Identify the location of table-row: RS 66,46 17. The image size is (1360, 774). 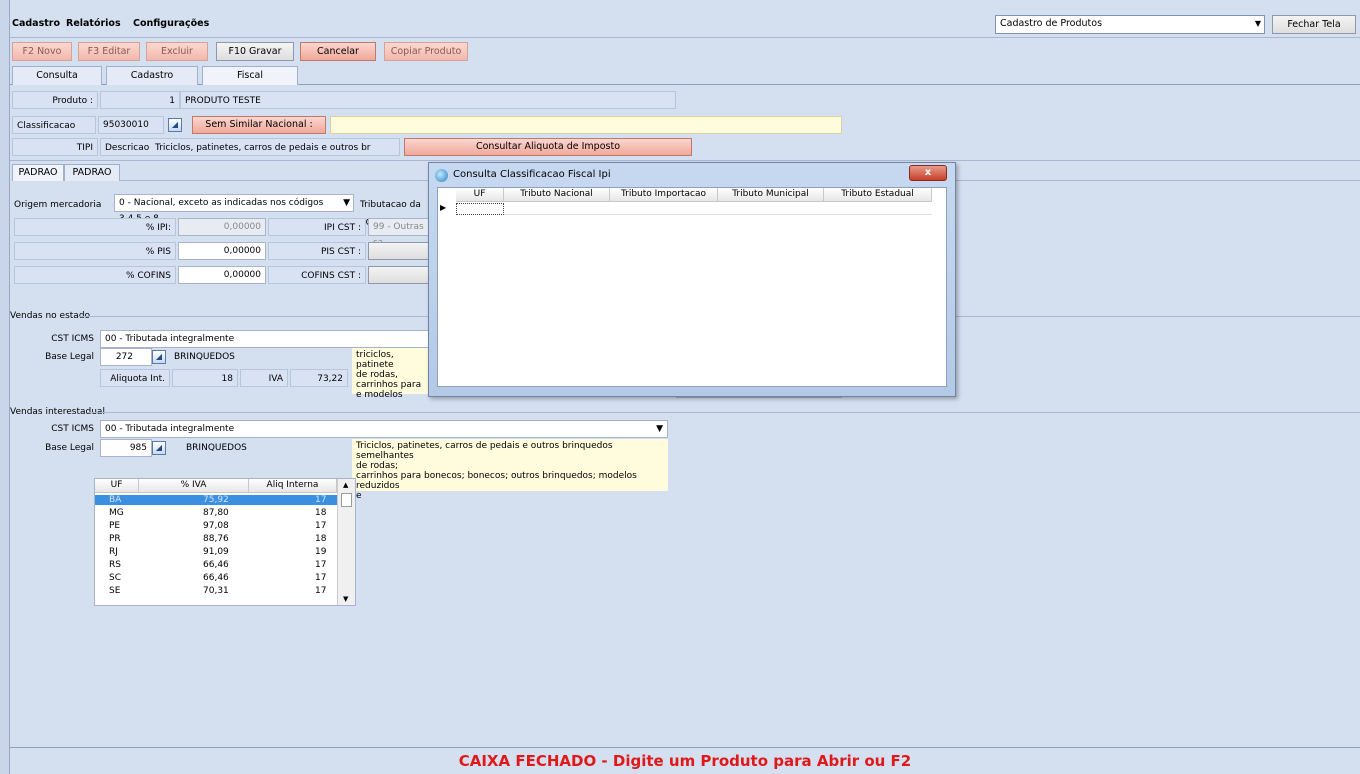
(216, 565).